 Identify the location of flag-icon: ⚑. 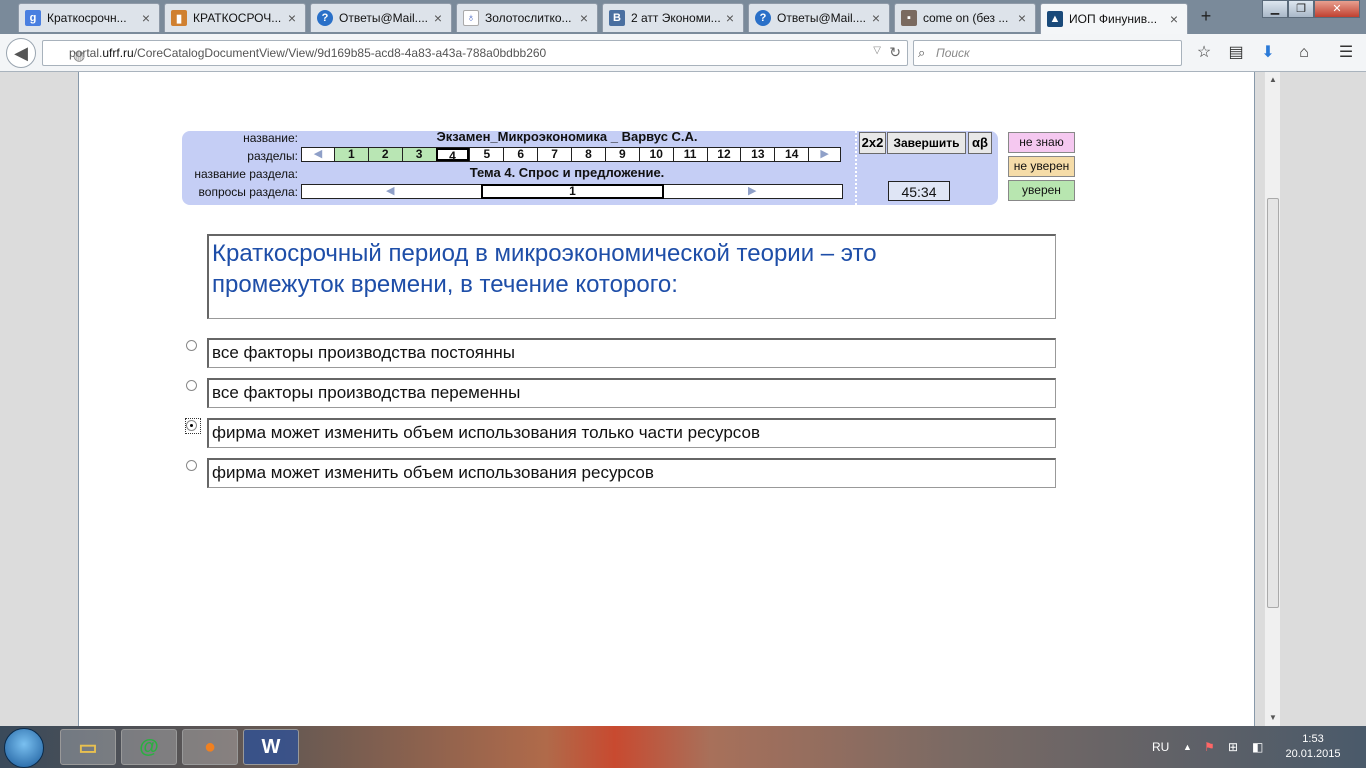
(1209, 747).